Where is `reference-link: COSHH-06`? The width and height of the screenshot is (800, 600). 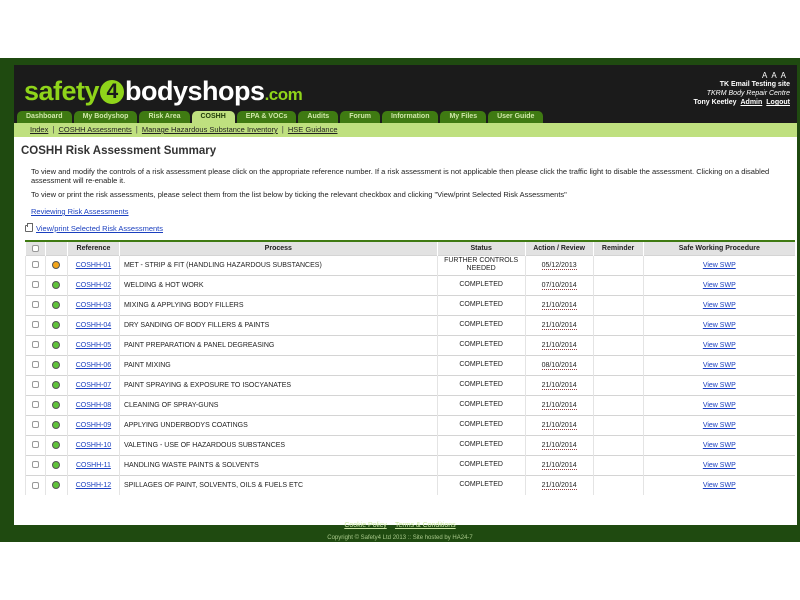
reference-link: COSHH-06 is located at coordinates (93, 365).